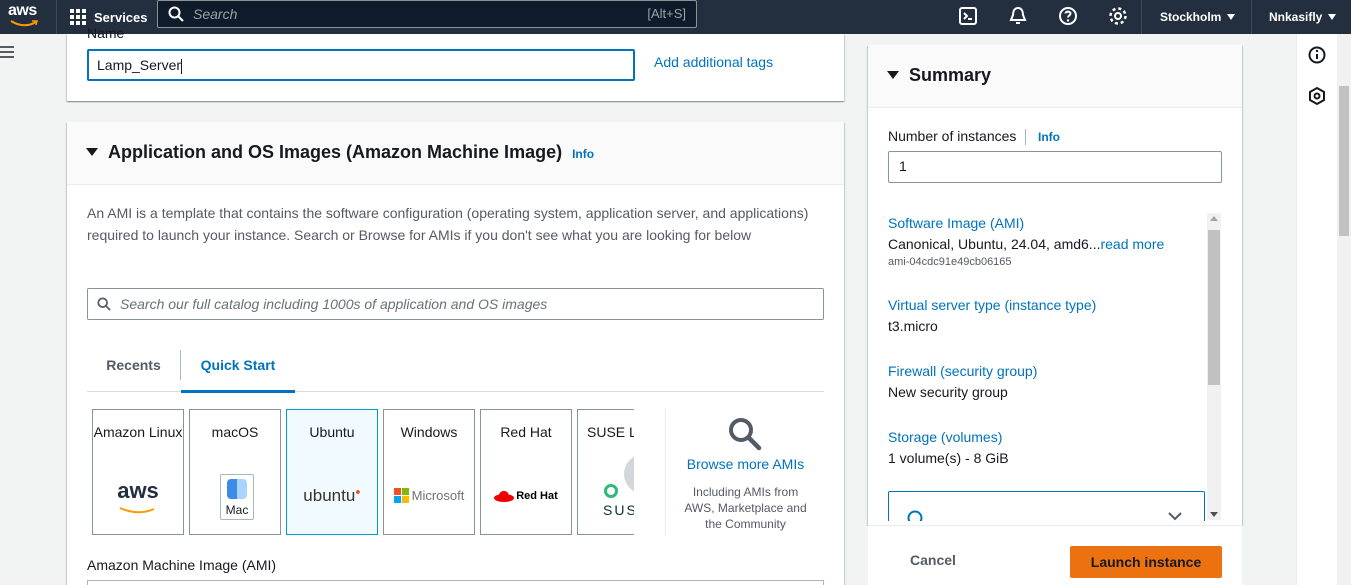 This screenshot has width=1351, height=585. Describe the element at coordinates (138, 472) in the screenshot. I see `os-tile-amazon-linux: Amazon Linux aws` at that location.